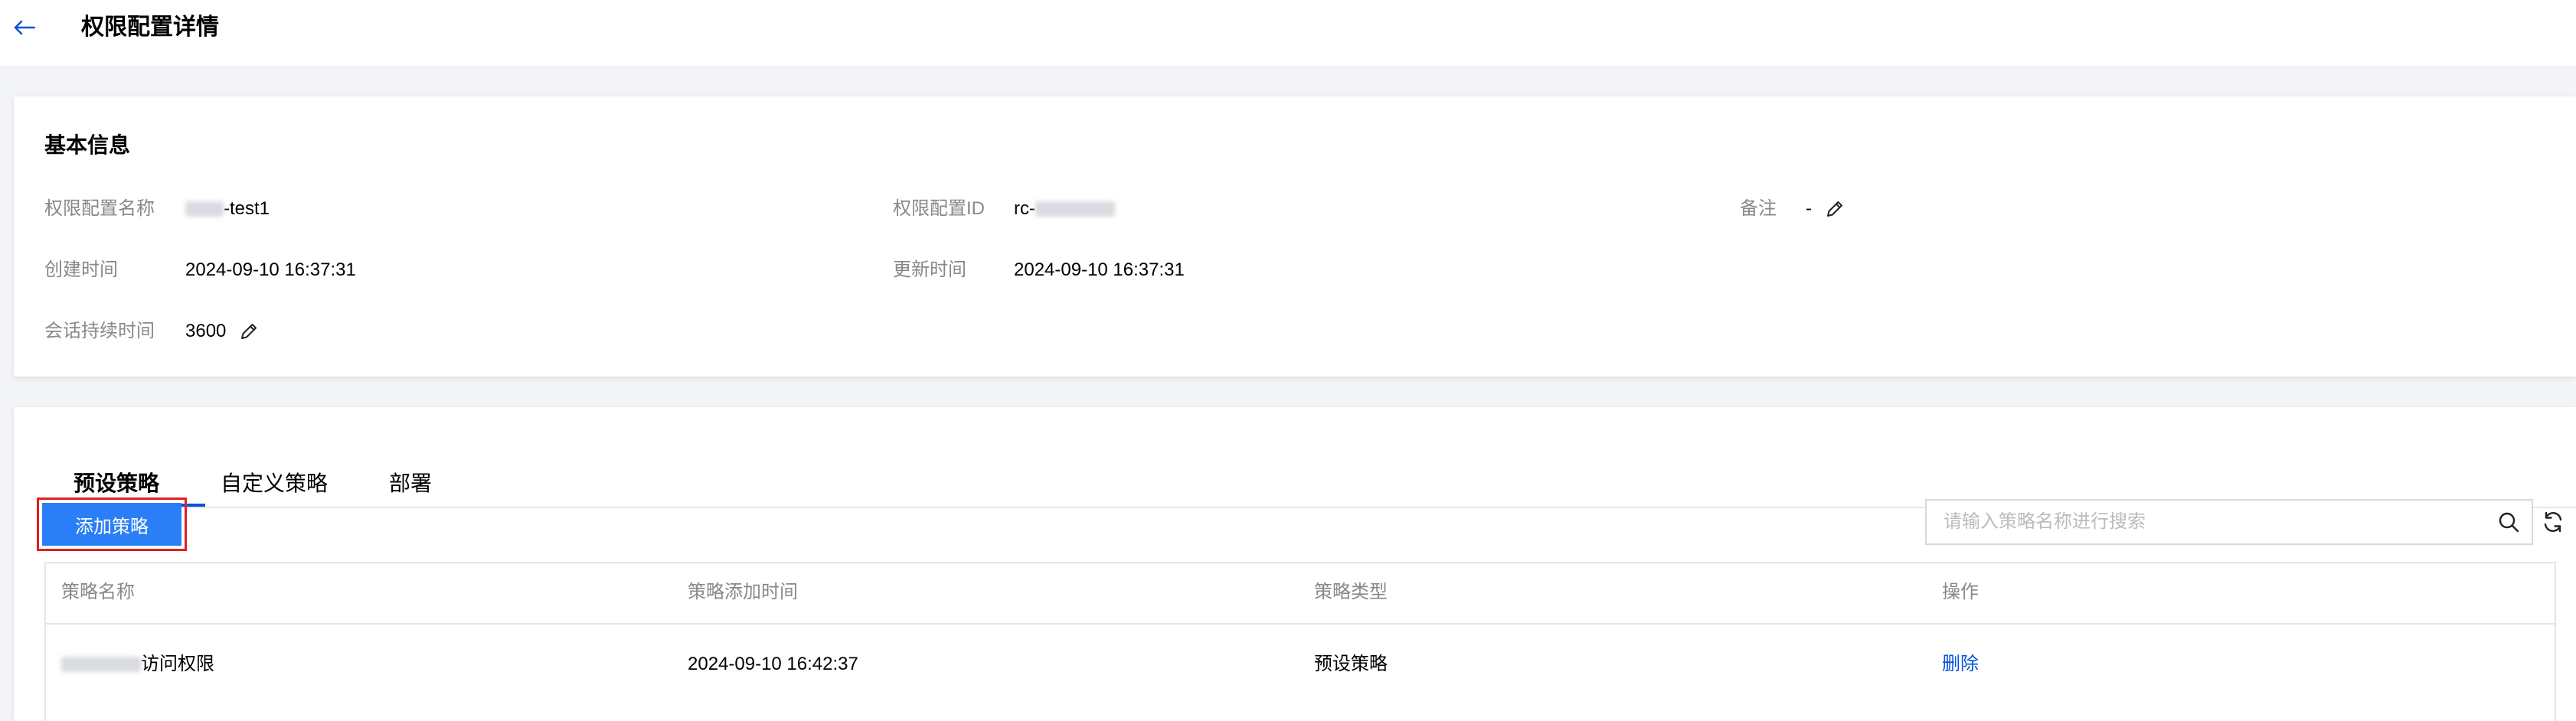 This screenshot has height=721, width=2576. Describe the element at coordinates (2553, 522) in the screenshot. I see `refresh-icon` at that location.